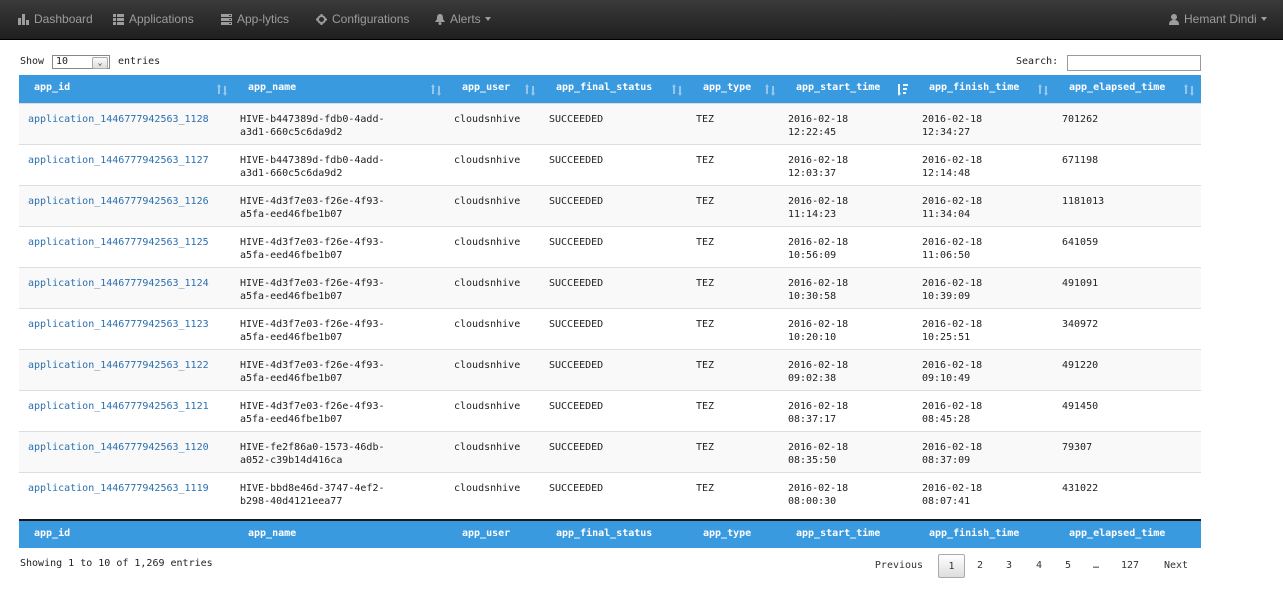 Image resolution: width=1283 pixels, height=608 pixels. What do you see at coordinates (118, 201) in the screenshot?
I see `app-id-link: application_1446777942563_1126` at bounding box center [118, 201].